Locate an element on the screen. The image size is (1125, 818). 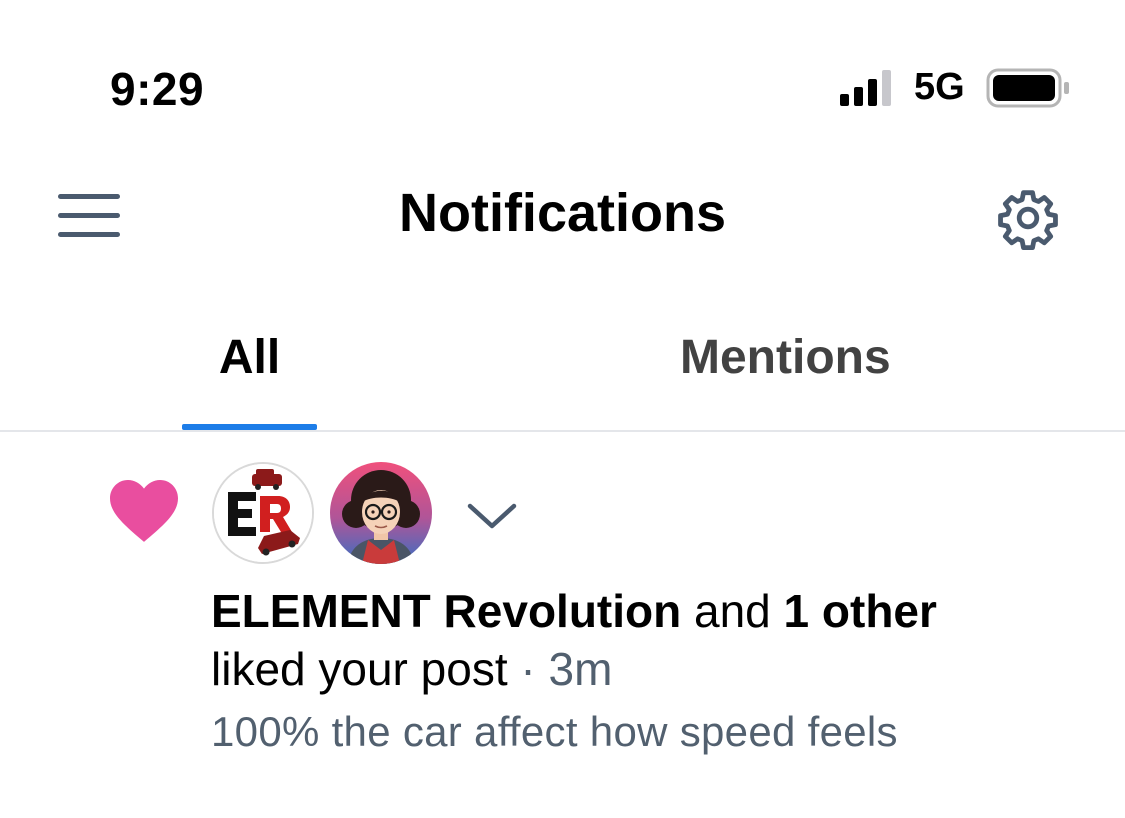
chevron-down-icon is located at coordinates (492, 516).